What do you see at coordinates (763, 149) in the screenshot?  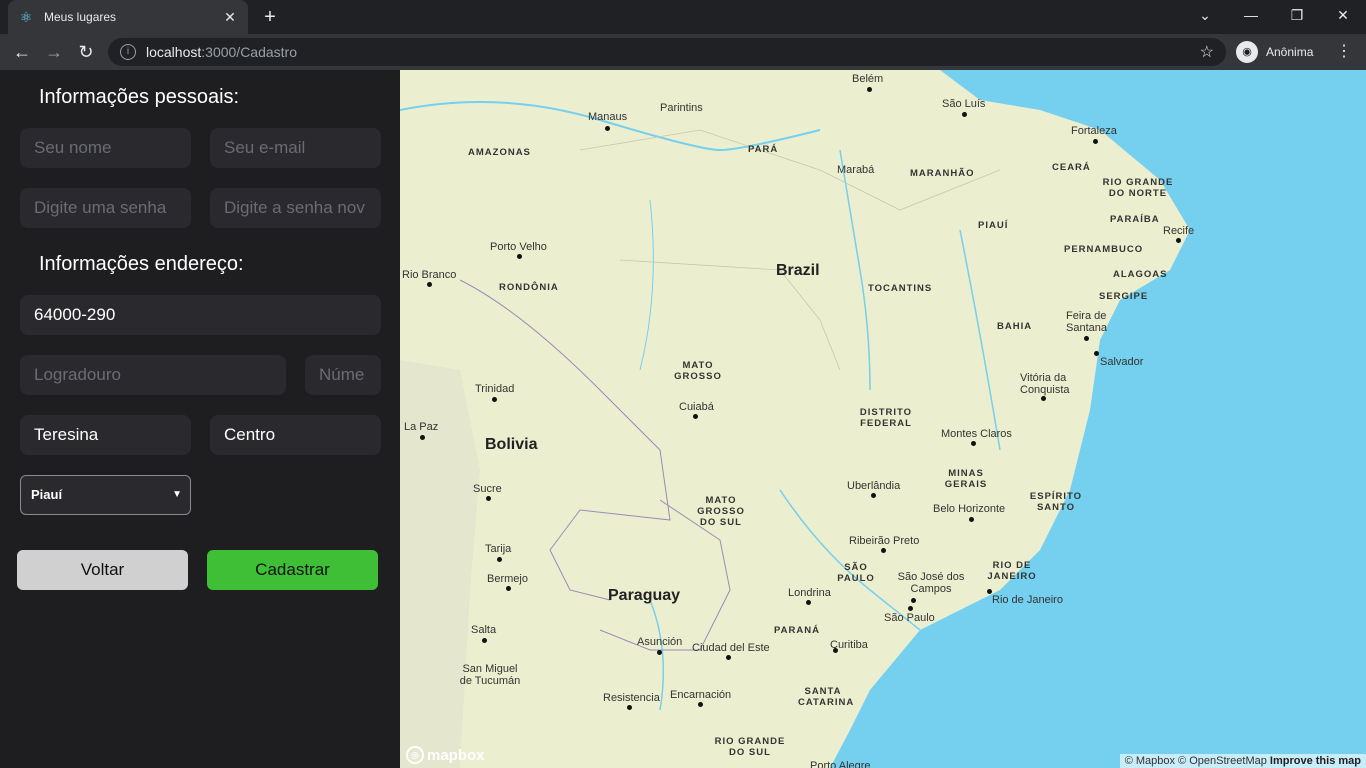 I see `map-state-label: PARÁ` at bounding box center [763, 149].